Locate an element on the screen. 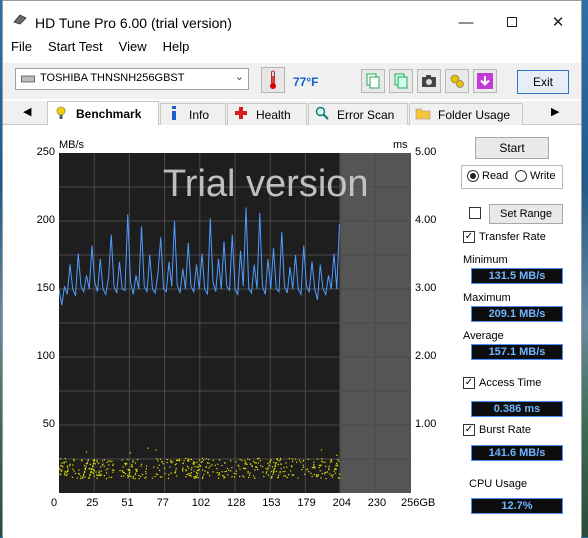  tab-benchmark: Benchmark is located at coordinates (103, 113).